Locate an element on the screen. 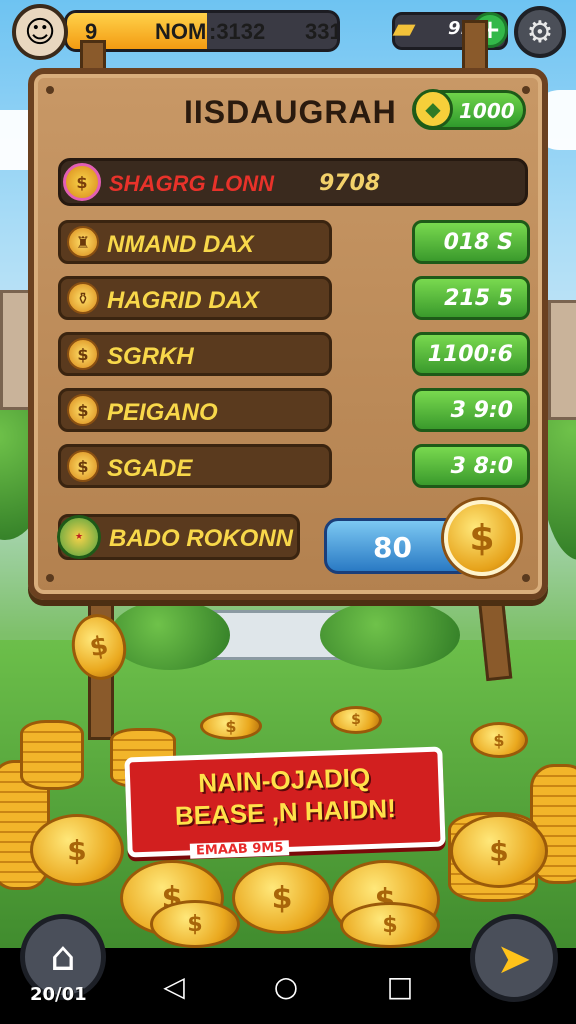 The width and height of the screenshot is (576, 1024). gem-icon: ◆ is located at coordinates (433, 109).